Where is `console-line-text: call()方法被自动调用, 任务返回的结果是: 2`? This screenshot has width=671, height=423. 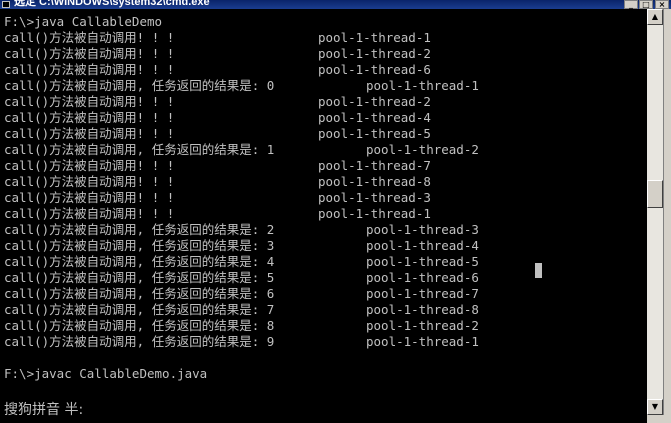 console-line-text: call()方法被自动调用, 任务返回的结果是: 2 is located at coordinates (139, 229).